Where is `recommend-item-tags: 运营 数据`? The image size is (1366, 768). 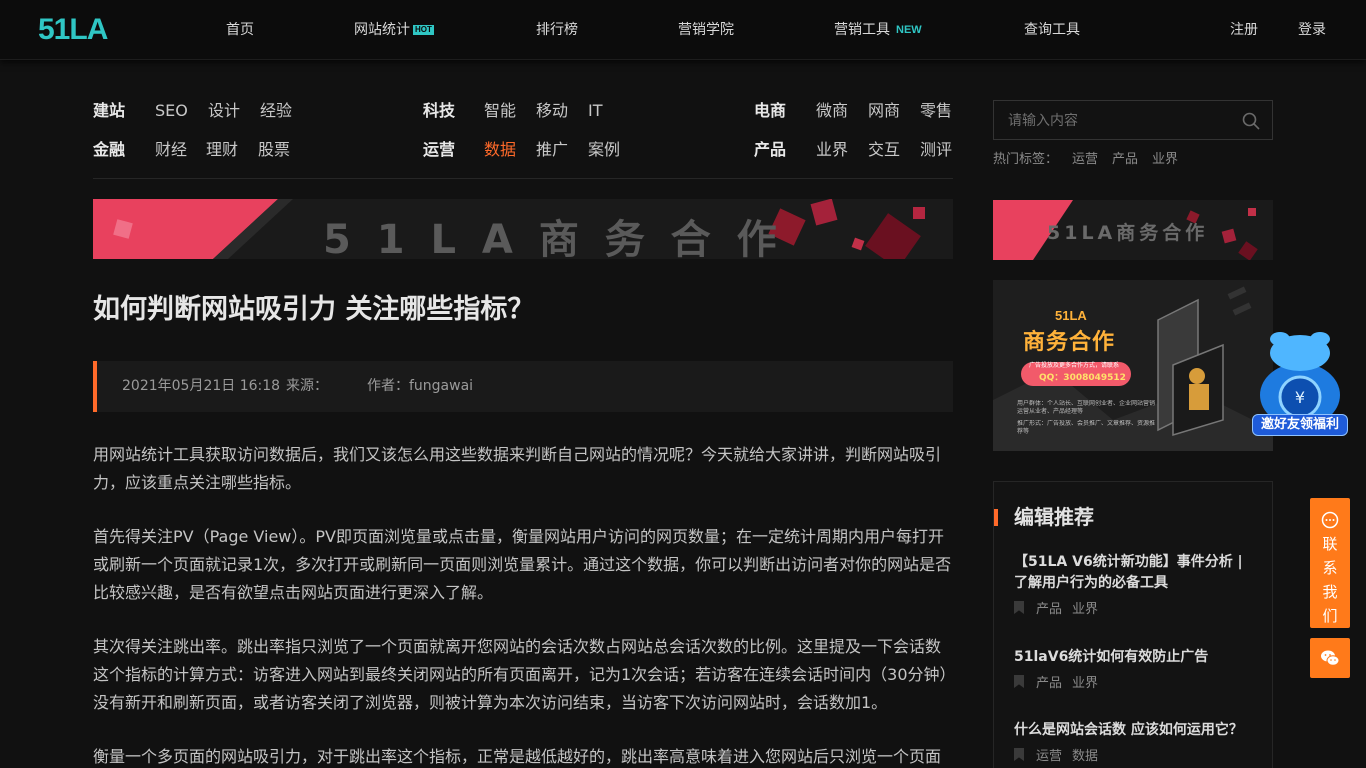 recommend-item-tags: 运营 数据 is located at coordinates (1134, 757).